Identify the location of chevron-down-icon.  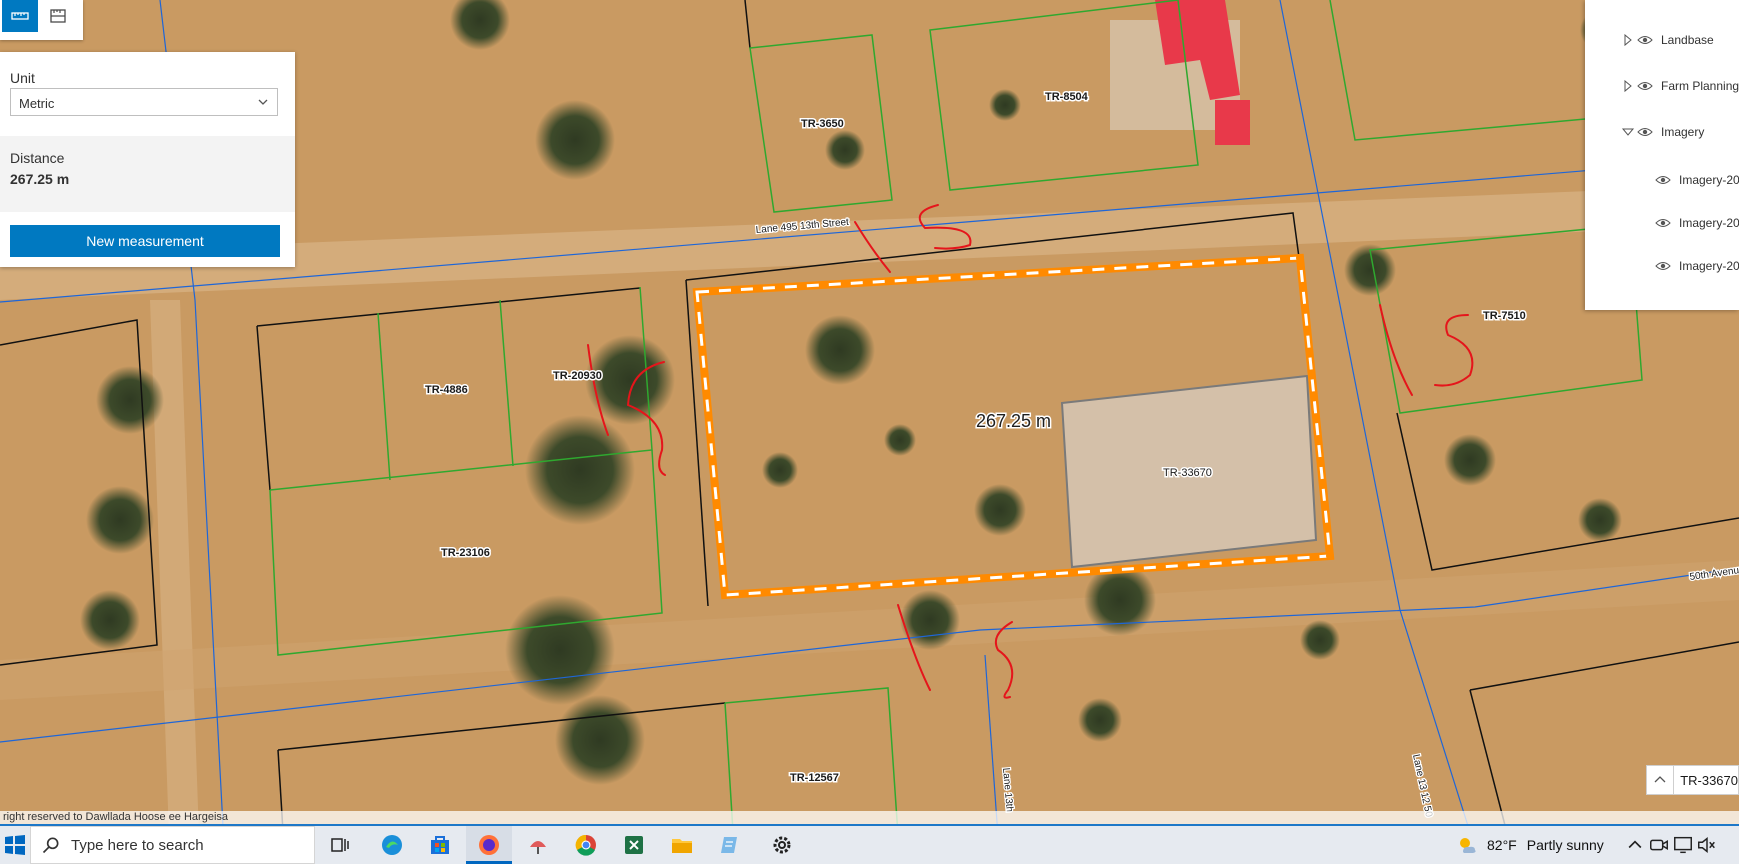
(263, 102).